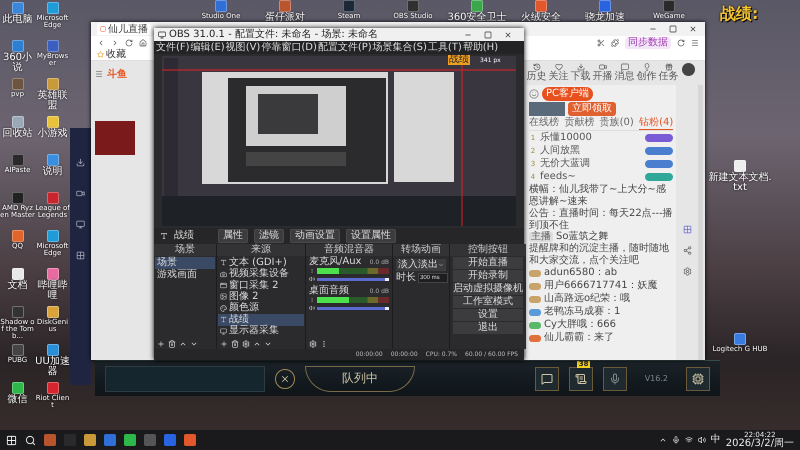  What do you see at coordinates (371, 236) in the screenshot?
I see `source-button: 设置属性` at bounding box center [371, 236].